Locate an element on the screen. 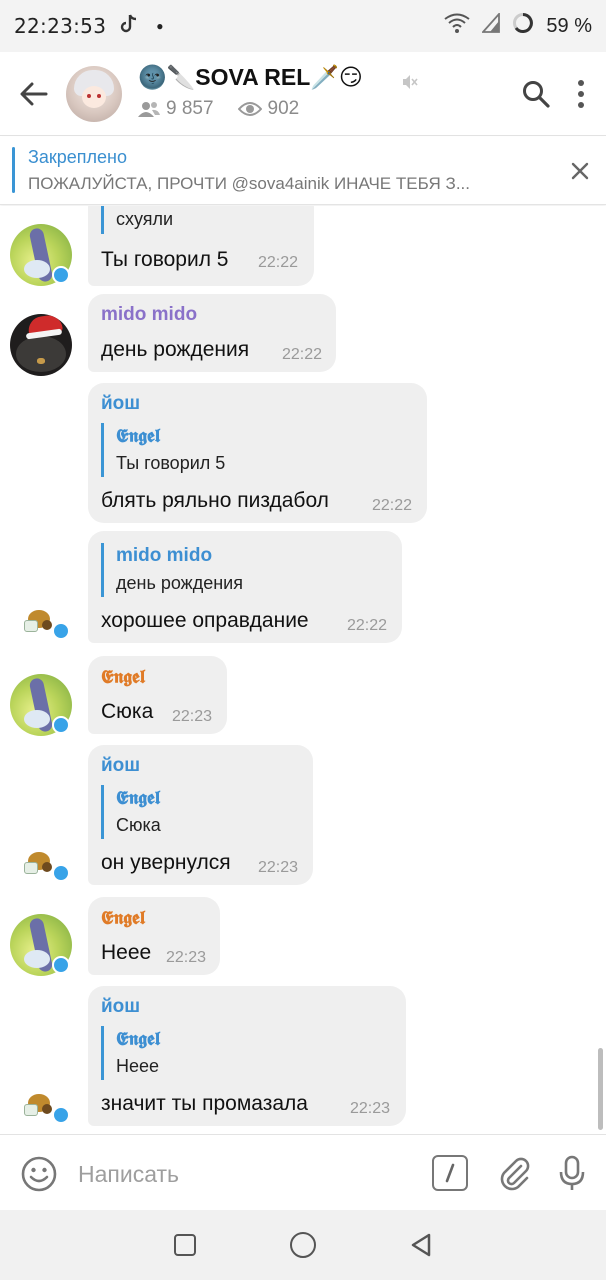 This screenshot has width=606, height=1280. title-text: SOVA REL is located at coordinates (253, 77).